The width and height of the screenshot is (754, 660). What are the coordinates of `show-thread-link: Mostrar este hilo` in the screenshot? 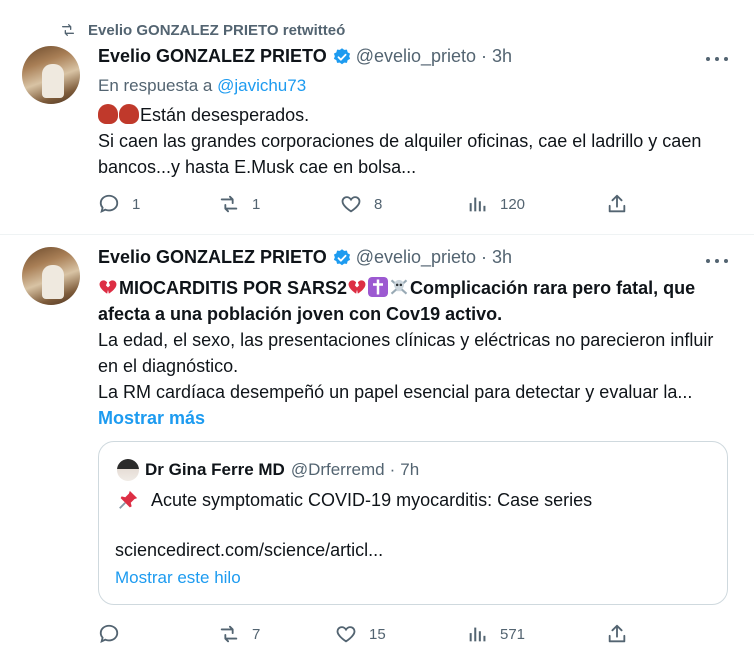 It's located at (178, 578).